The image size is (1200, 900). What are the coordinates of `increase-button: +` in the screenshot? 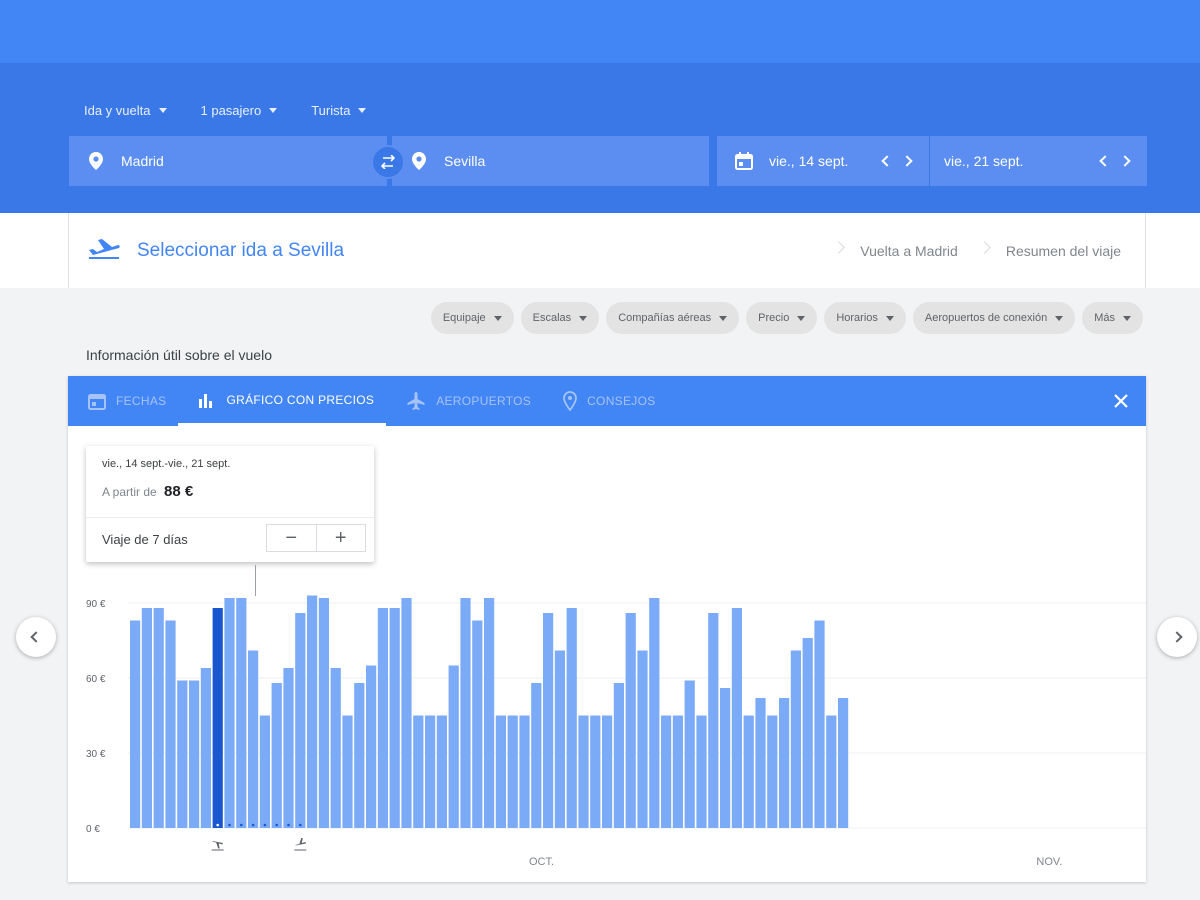 It's located at (340, 538).